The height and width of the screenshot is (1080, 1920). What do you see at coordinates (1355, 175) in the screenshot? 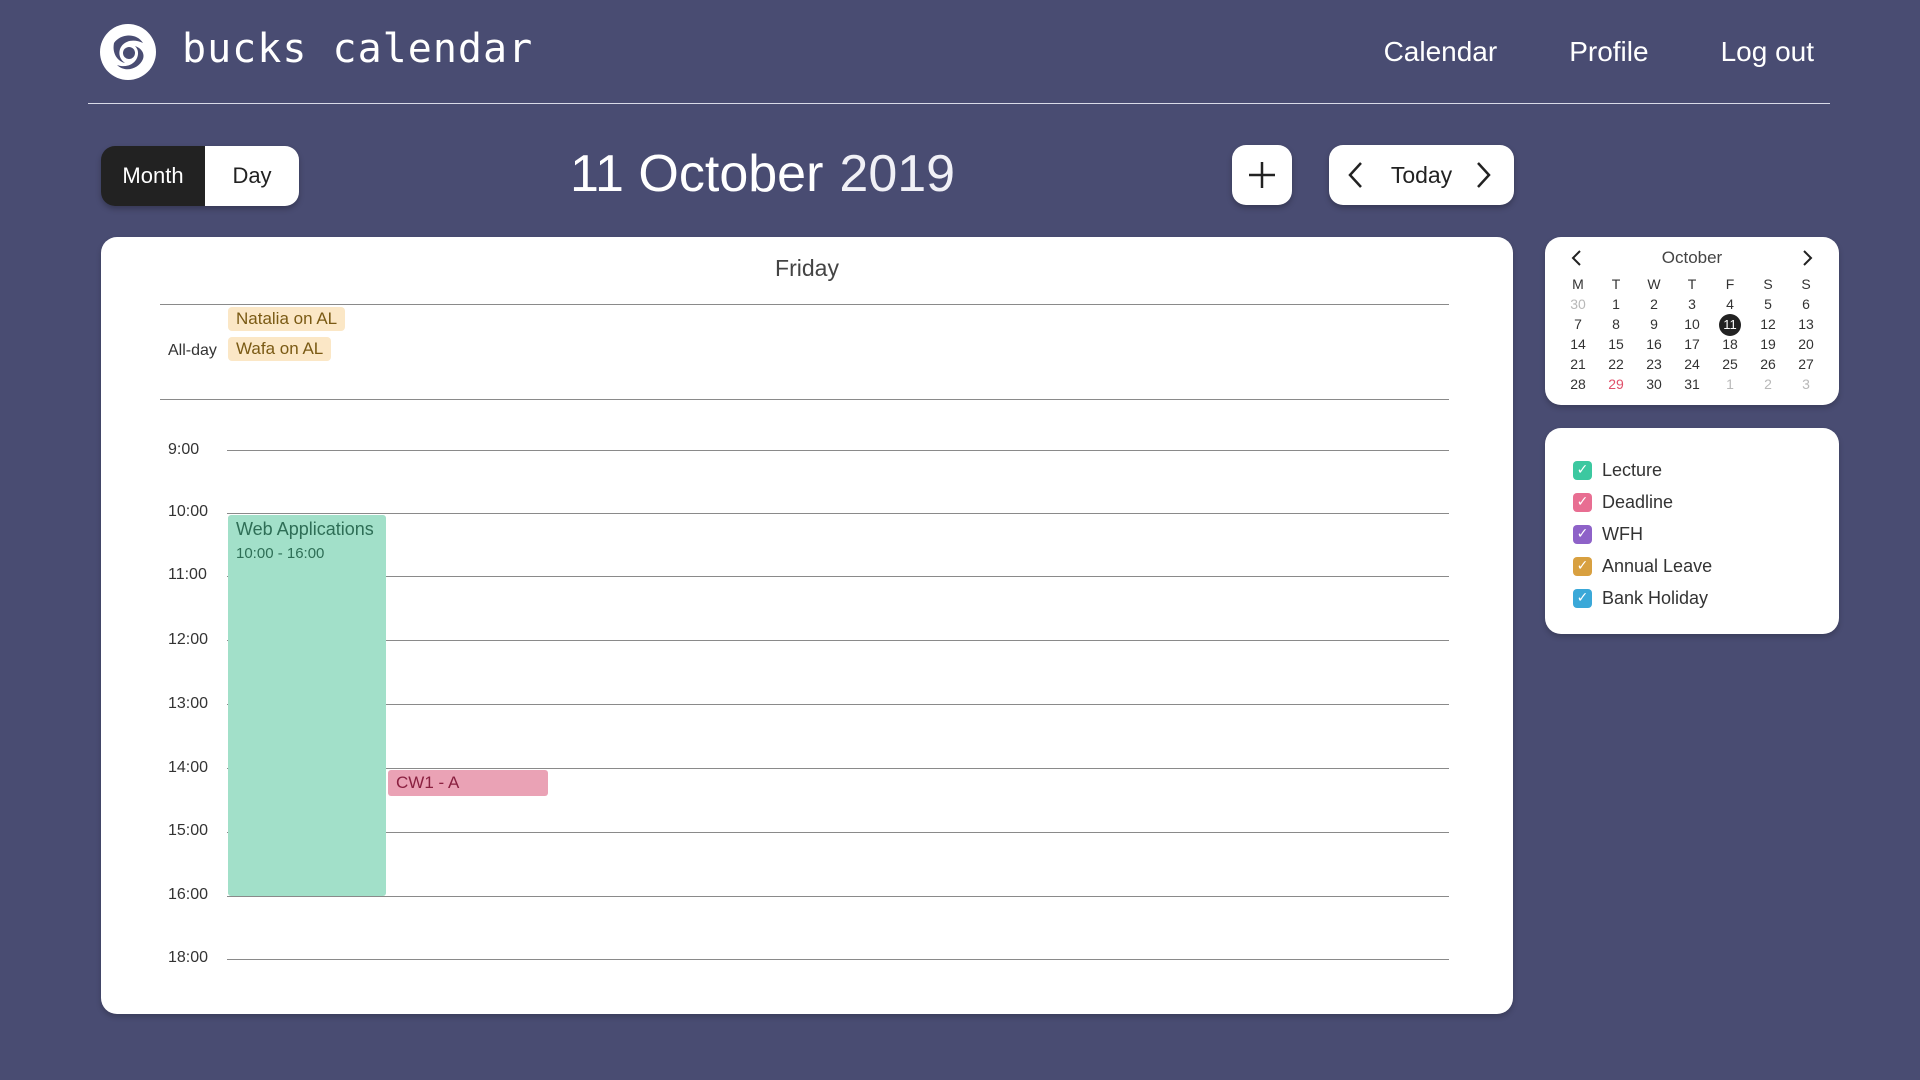
I see `chevron-left-icon` at bounding box center [1355, 175].